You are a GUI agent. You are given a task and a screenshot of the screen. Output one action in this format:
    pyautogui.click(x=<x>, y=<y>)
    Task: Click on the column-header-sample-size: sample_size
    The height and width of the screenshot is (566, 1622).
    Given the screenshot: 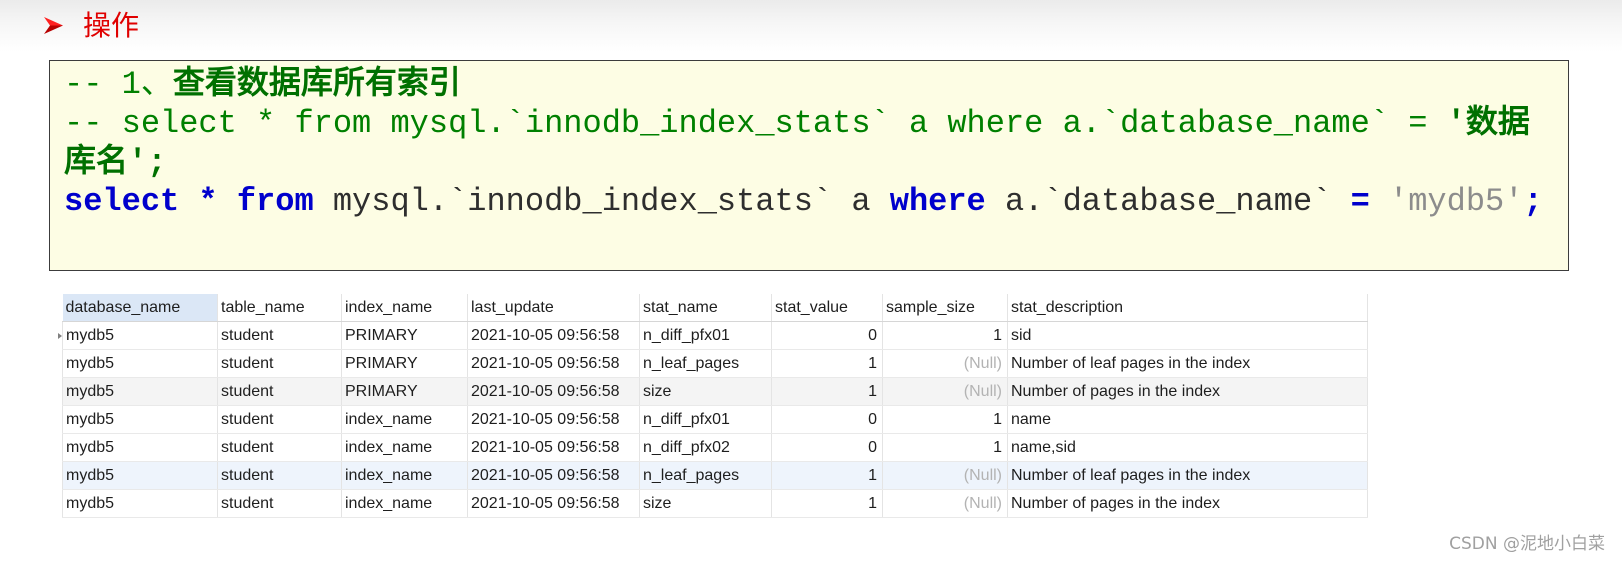 What is the action you would take?
    pyautogui.click(x=945, y=308)
    